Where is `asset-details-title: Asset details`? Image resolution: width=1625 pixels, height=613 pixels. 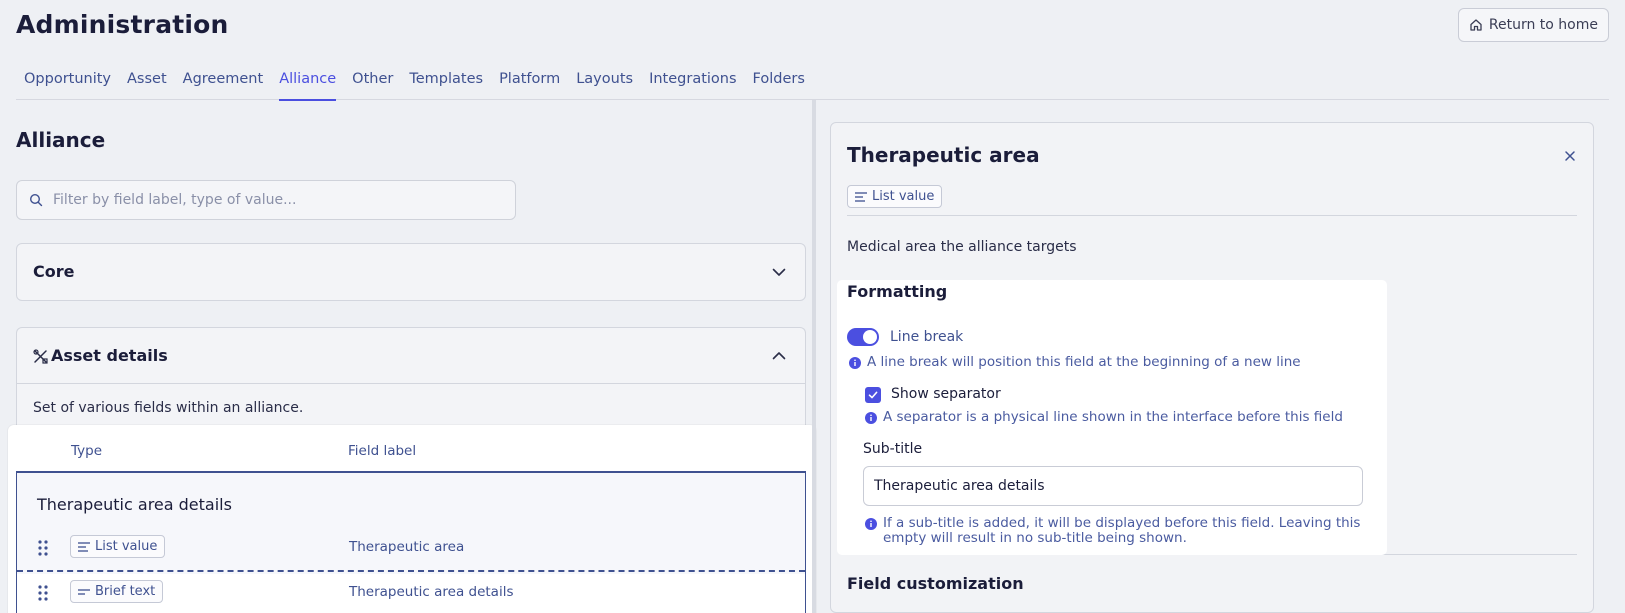 asset-details-title: Asset details is located at coordinates (109, 355).